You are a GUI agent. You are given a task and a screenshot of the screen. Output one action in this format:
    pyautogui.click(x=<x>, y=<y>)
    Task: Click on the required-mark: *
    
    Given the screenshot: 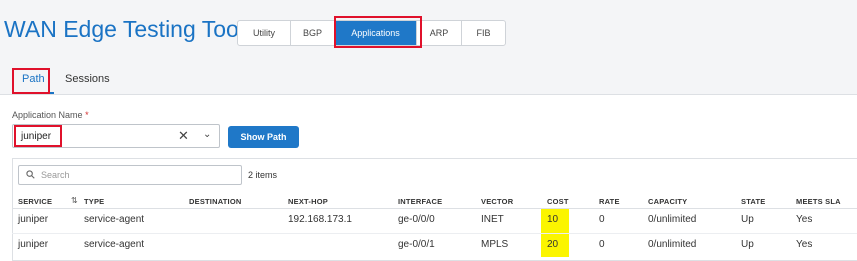 What is the action you would take?
    pyautogui.click(x=87, y=115)
    